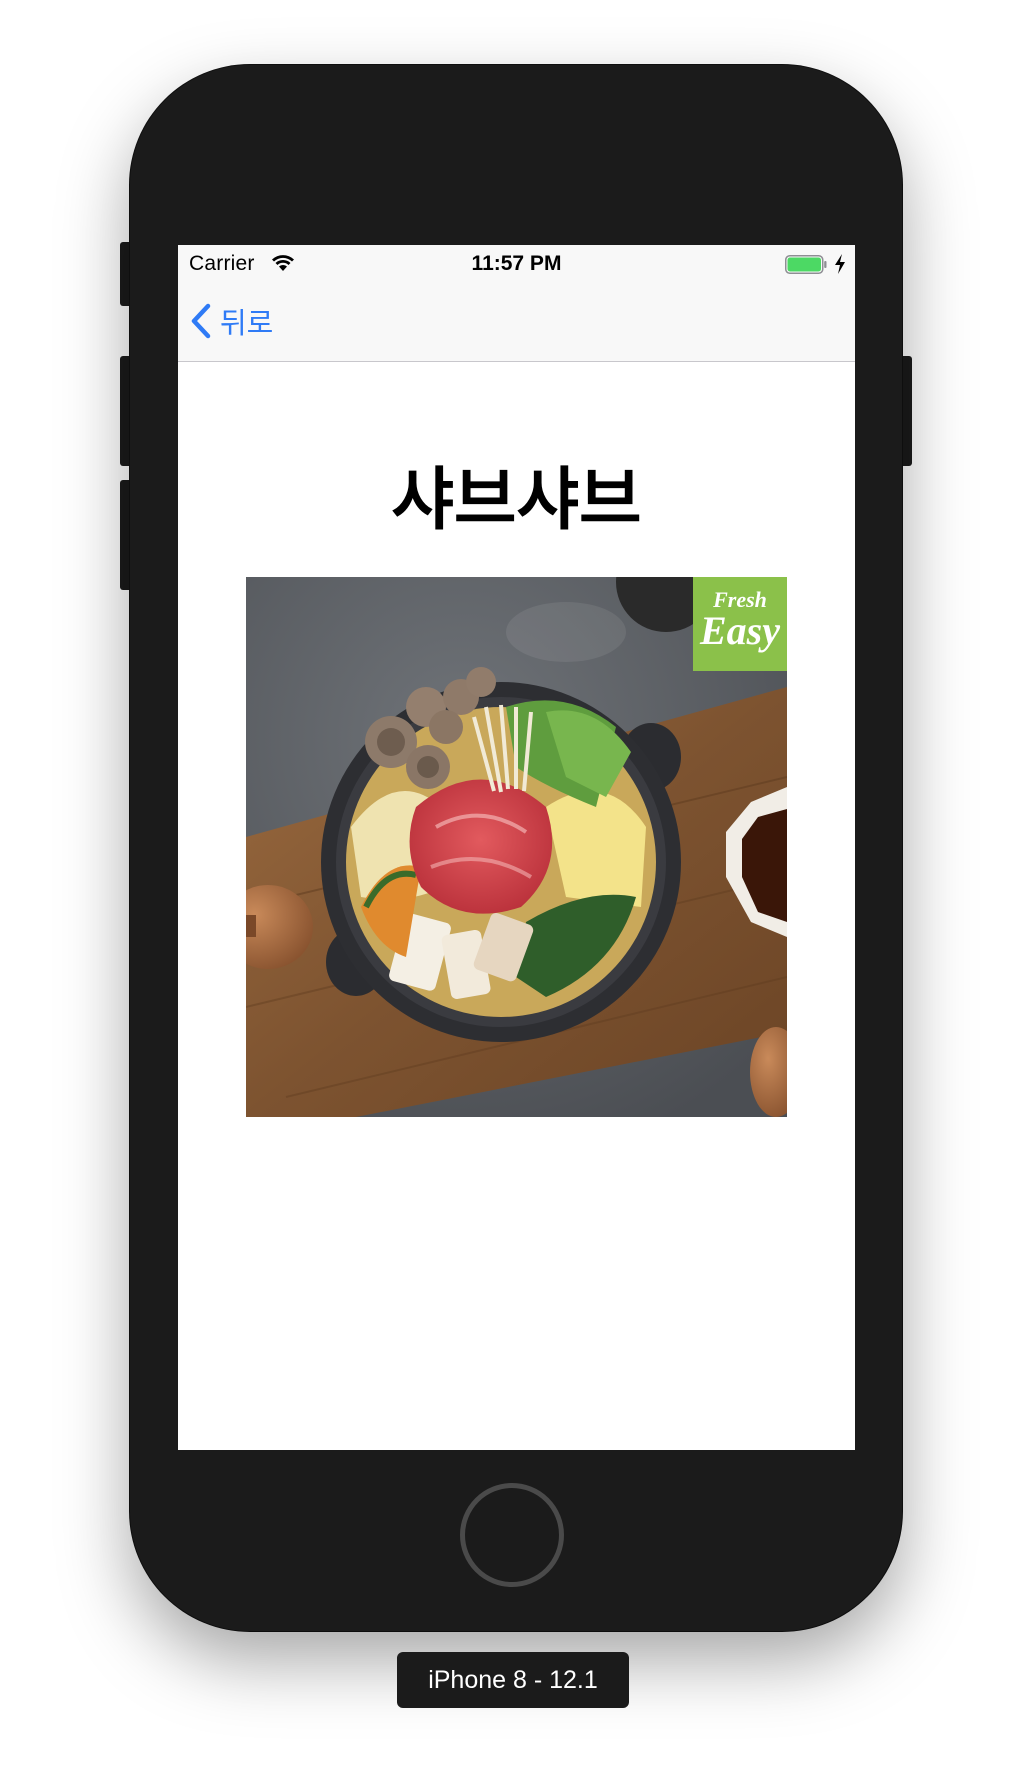 This screenshot has height=1792, width=1032. I want to click on simulator-device-label: iPhone 8 - 12.1, so click(513, 1680).